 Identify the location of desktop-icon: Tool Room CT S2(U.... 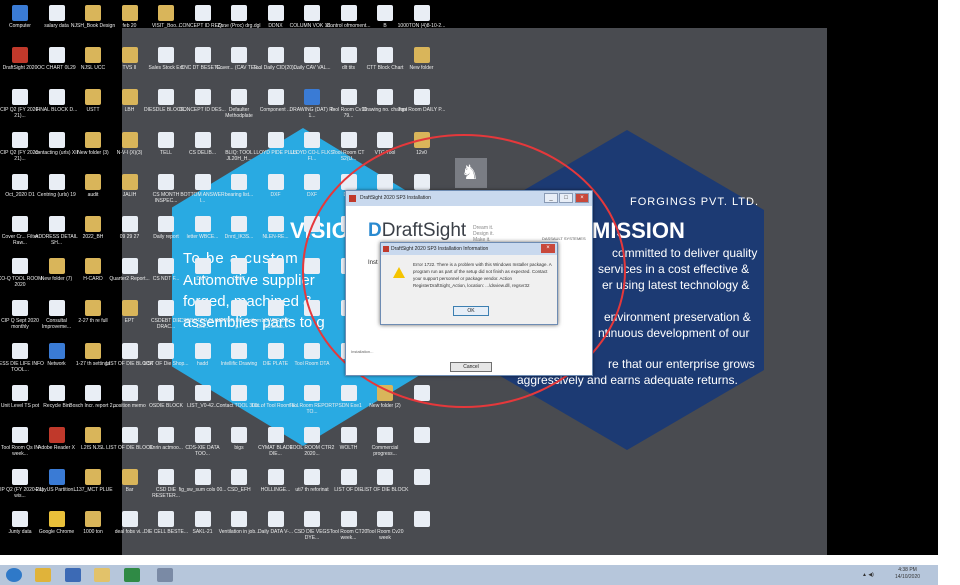
(349, 149).